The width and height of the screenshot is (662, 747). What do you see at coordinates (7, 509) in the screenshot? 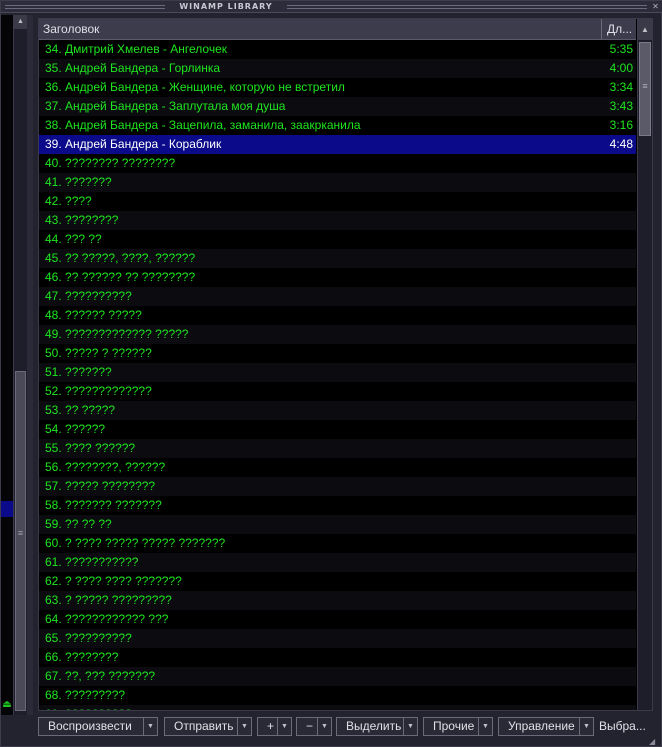
I see `library-tree-selected-item` at bounding box center [7, 509].